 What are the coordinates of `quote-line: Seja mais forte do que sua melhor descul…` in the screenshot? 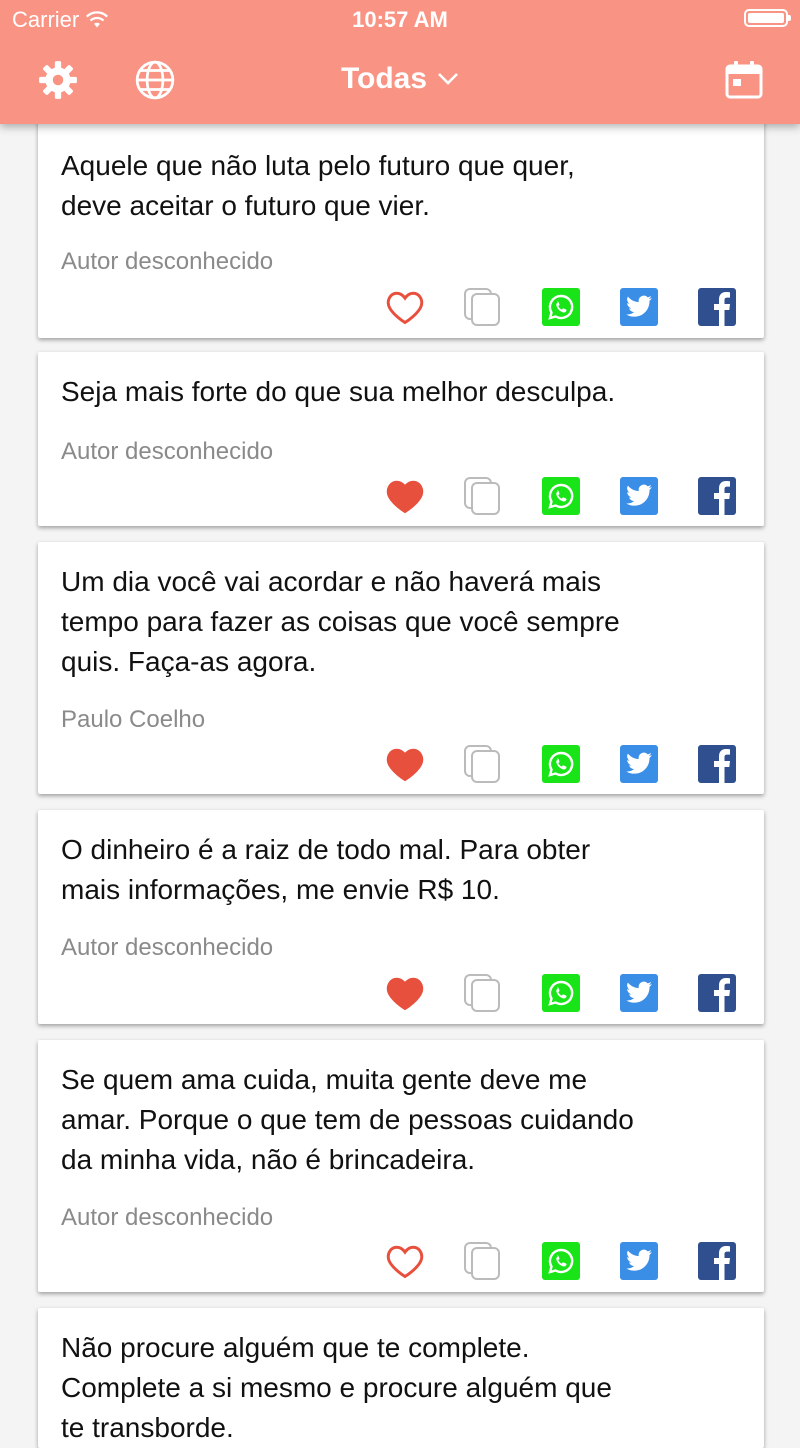 It's located at (338, 391).